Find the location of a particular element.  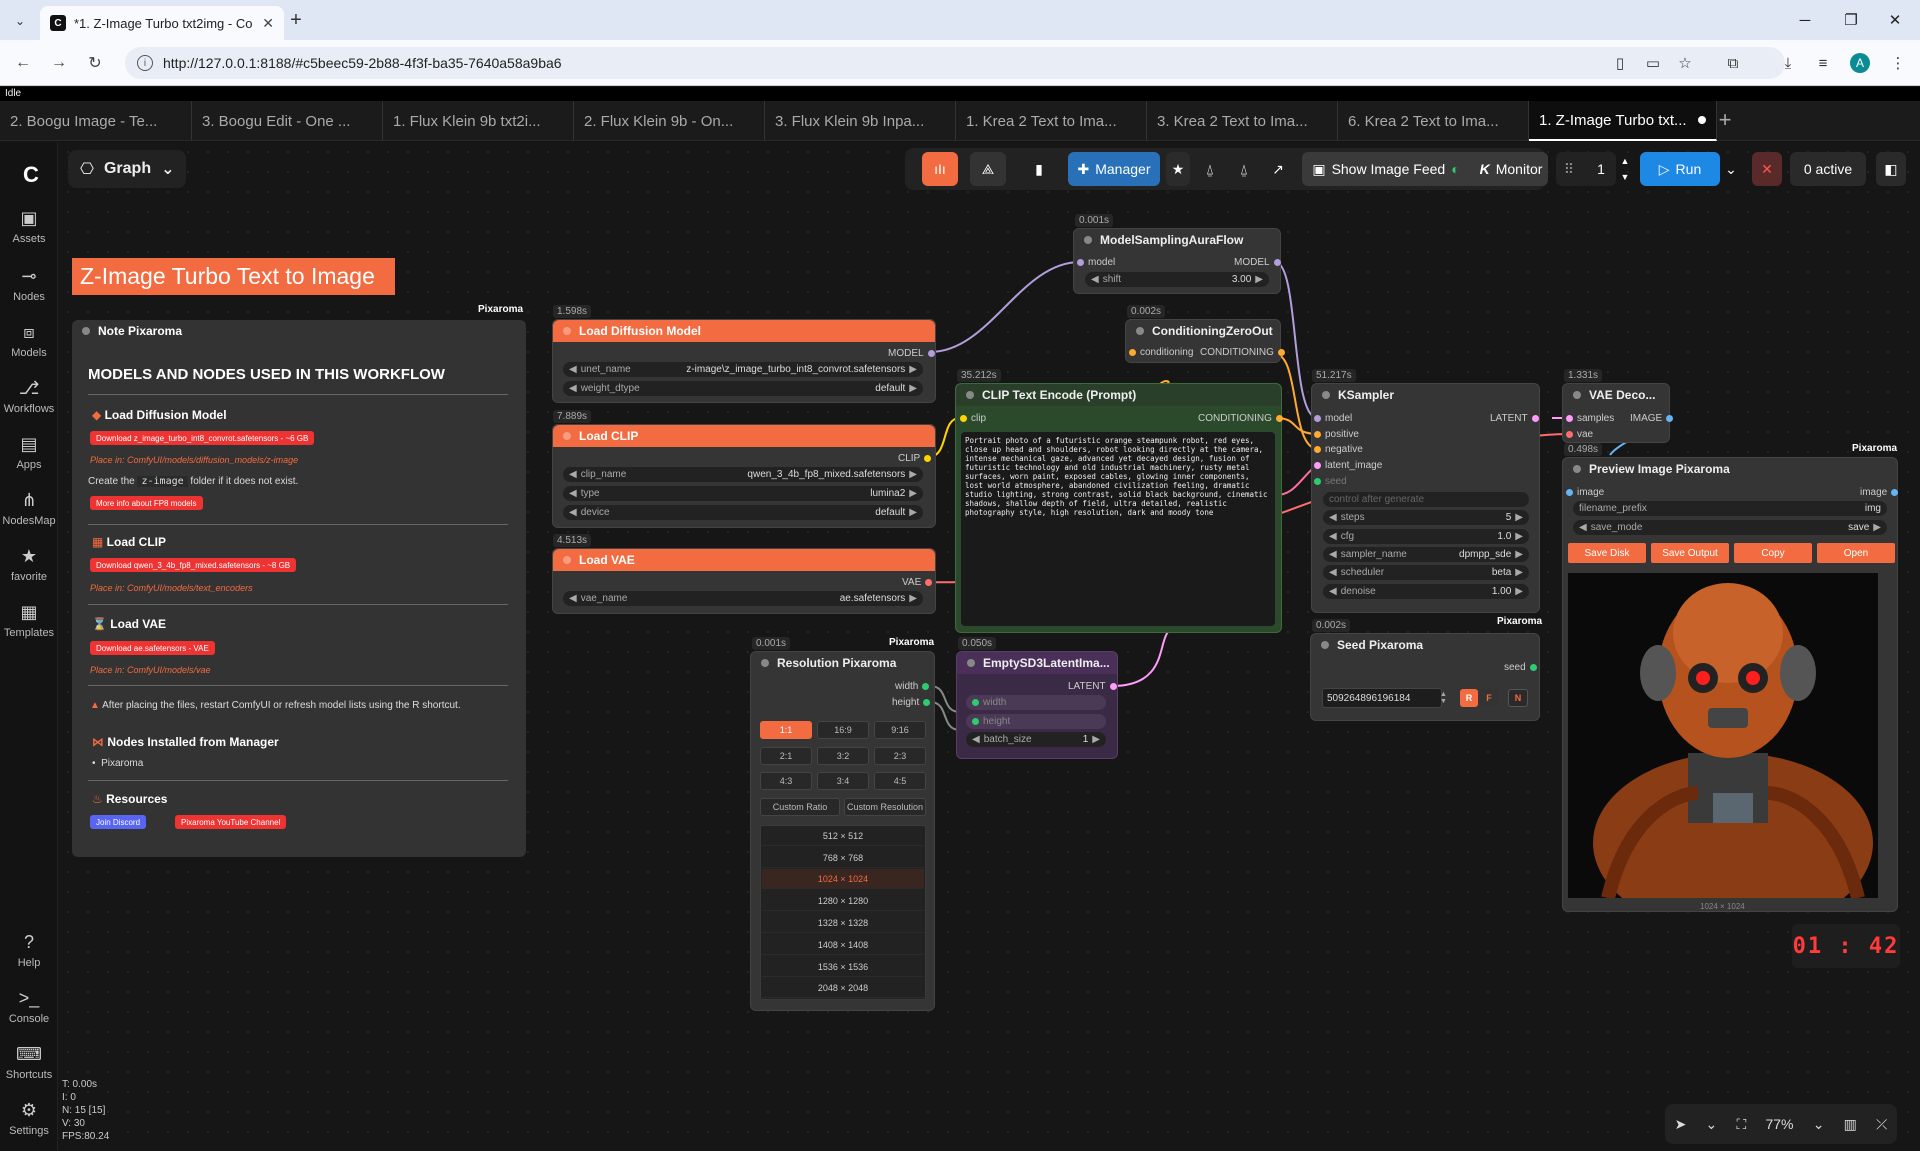

resolution-option: 768 × 768 is located at coordinates (843, 858).